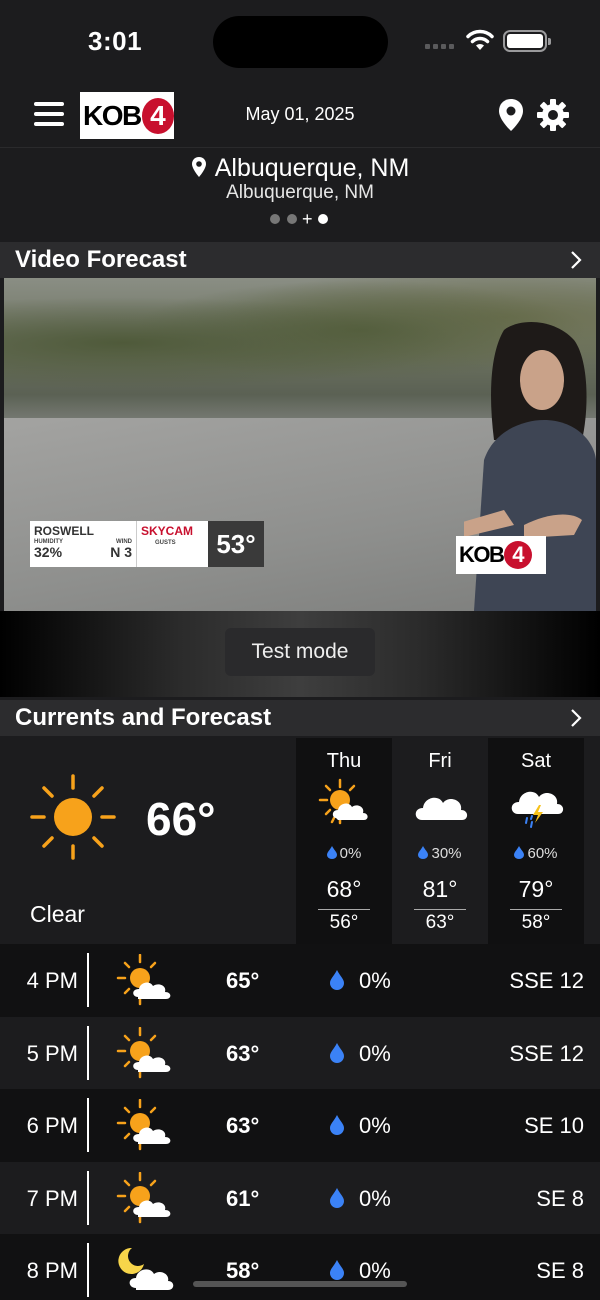  Describe the element at coordinates (300, 718) in the screenshot. I see `currents-forecast-header: Currents and Forecast` at that location.